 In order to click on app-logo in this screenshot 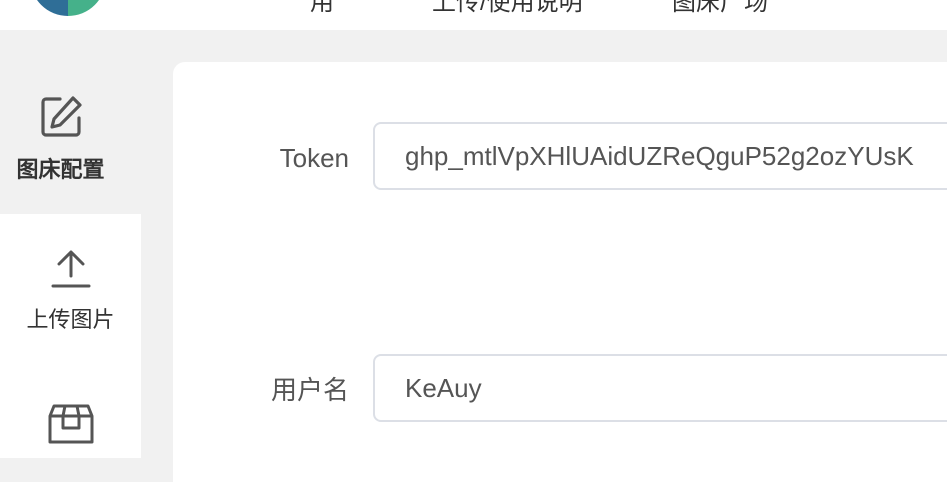, I will do `click(68, 8)`.